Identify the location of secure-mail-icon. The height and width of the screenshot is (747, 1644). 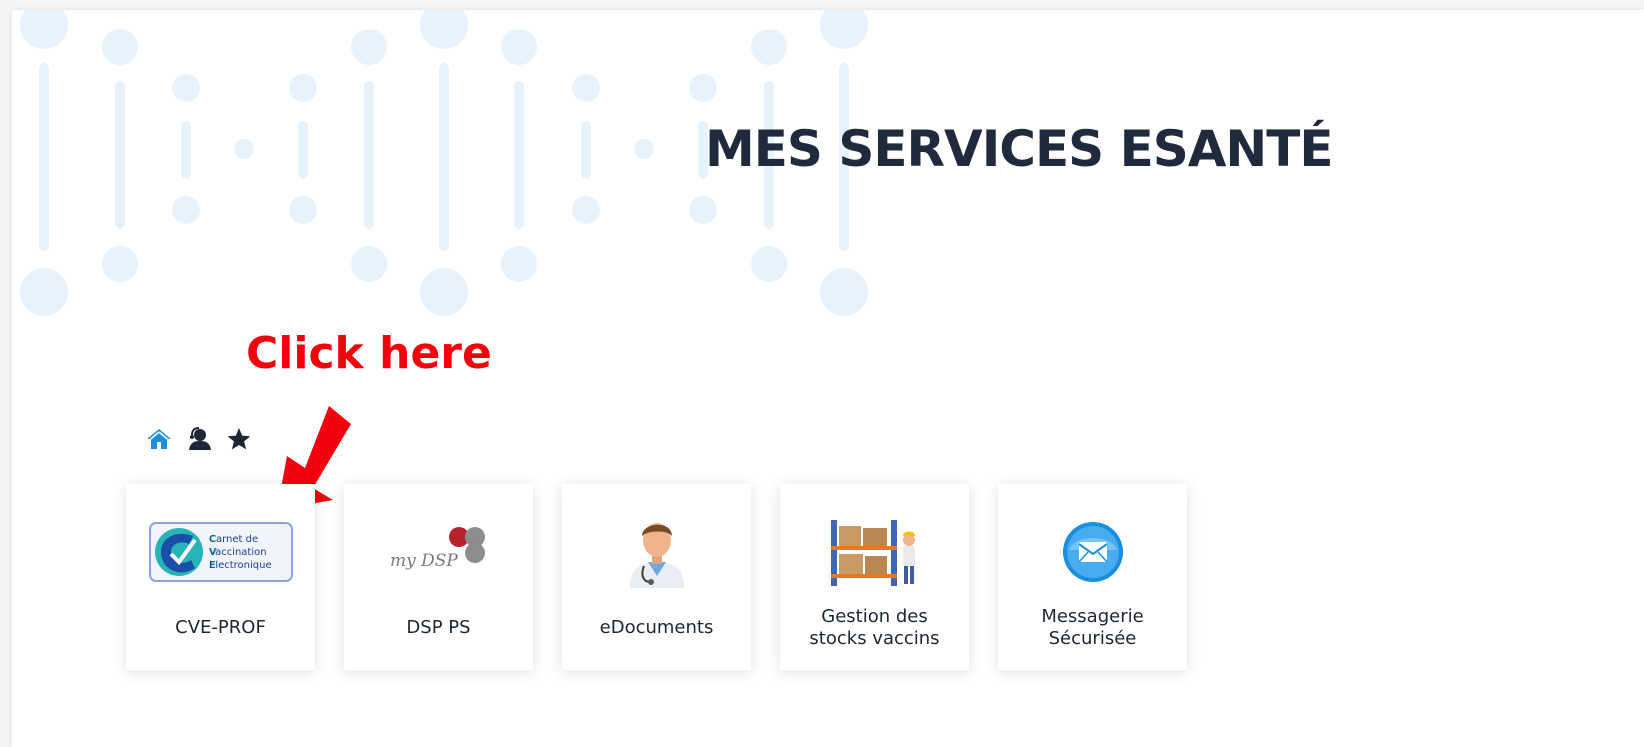
(1092, 552).